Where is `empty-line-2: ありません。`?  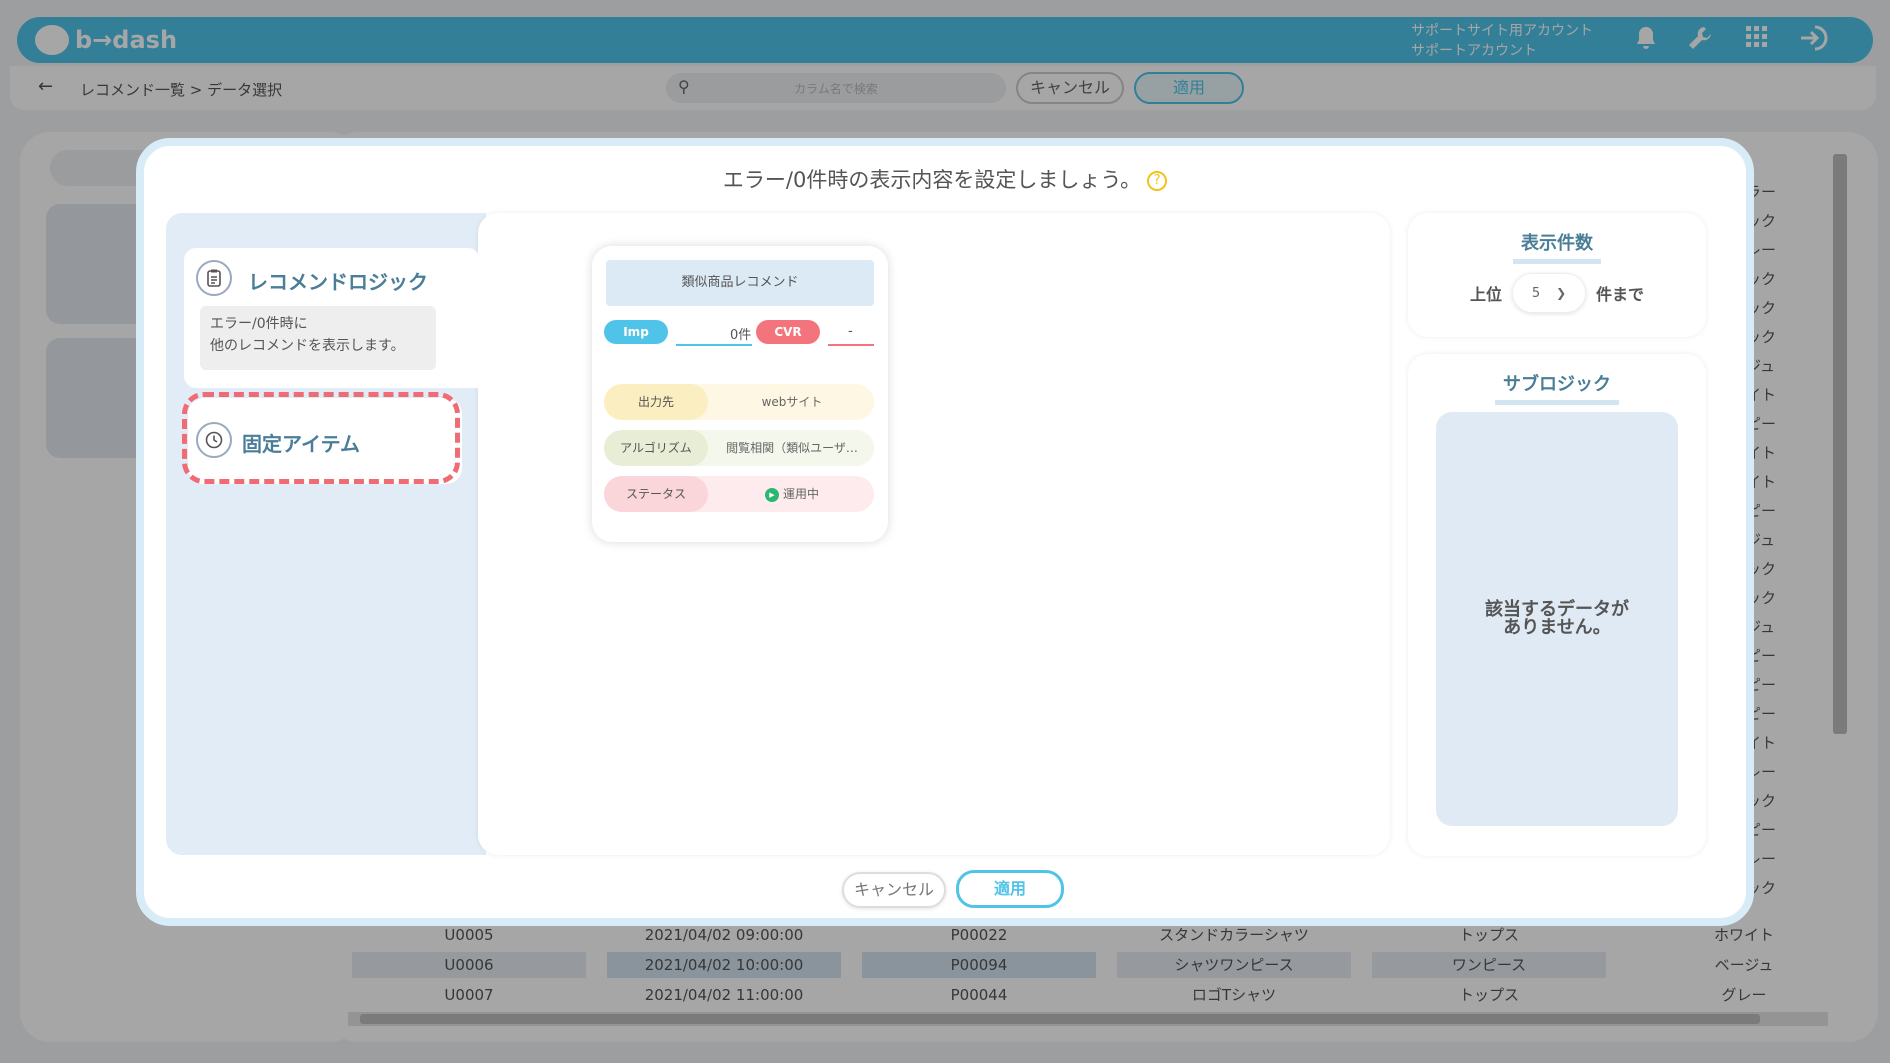
empty-line-2: ありません。 is located at coordinates (1557, 627).